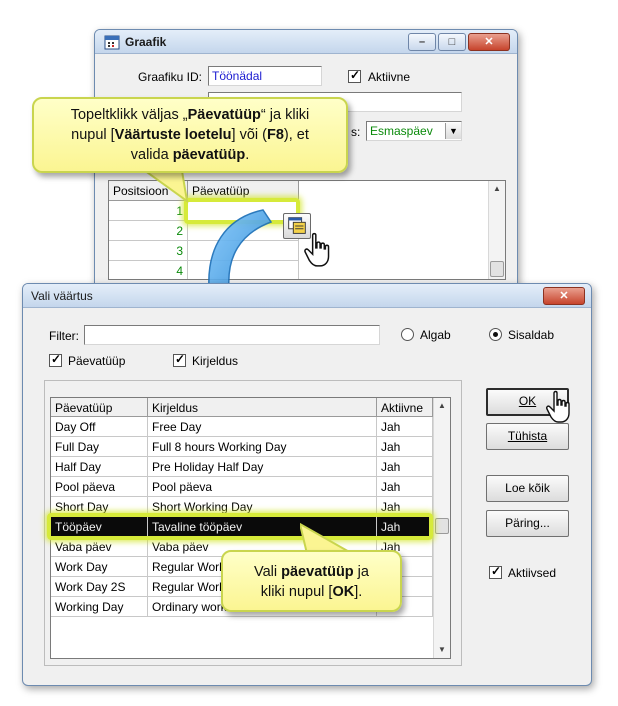 Image resolution: width=618 pixels, height=706 pixels. What do you see at coordinates (262, 487) in the screenshot?
I see `list-cell-desc: Pool päeva` at bounding box center [262, 487].